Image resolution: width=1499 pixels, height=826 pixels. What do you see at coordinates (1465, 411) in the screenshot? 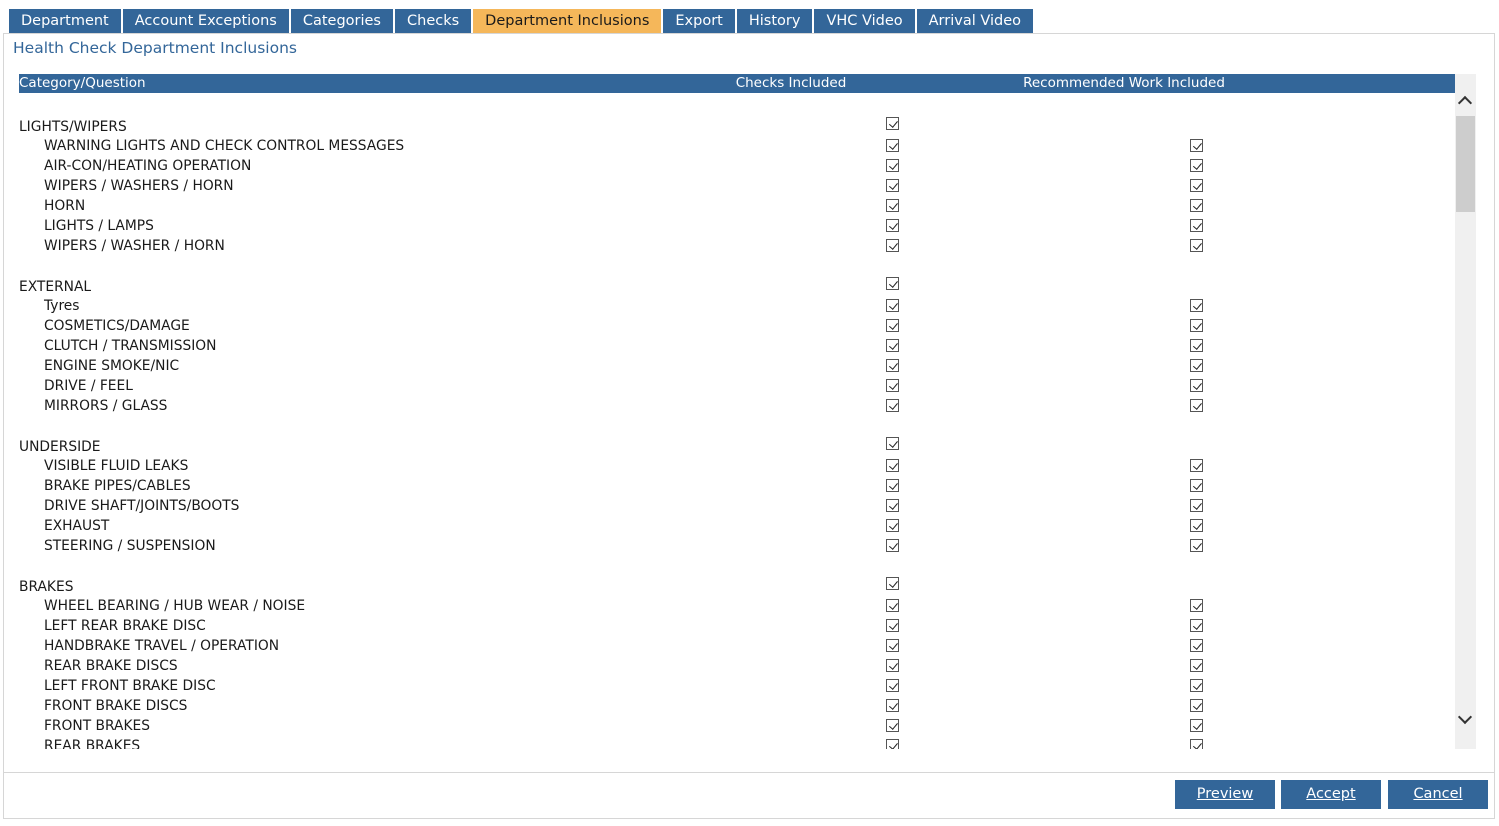
I see `vertical-scrollbar` at bounding box center [1465, 411].